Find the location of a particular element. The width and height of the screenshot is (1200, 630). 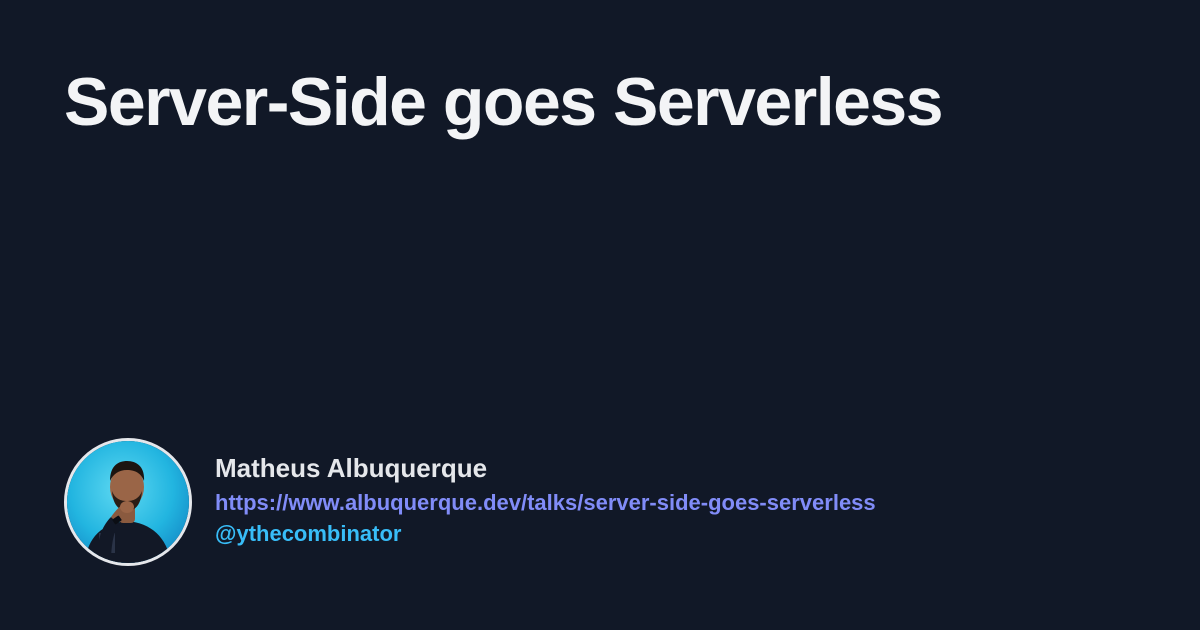

avatar is located at coordinates (128, 502).